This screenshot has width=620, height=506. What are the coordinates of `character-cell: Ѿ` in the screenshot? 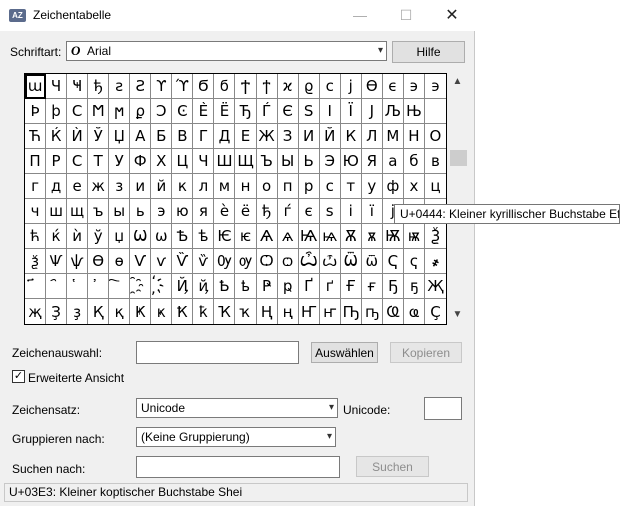 It's located at (351, 261).